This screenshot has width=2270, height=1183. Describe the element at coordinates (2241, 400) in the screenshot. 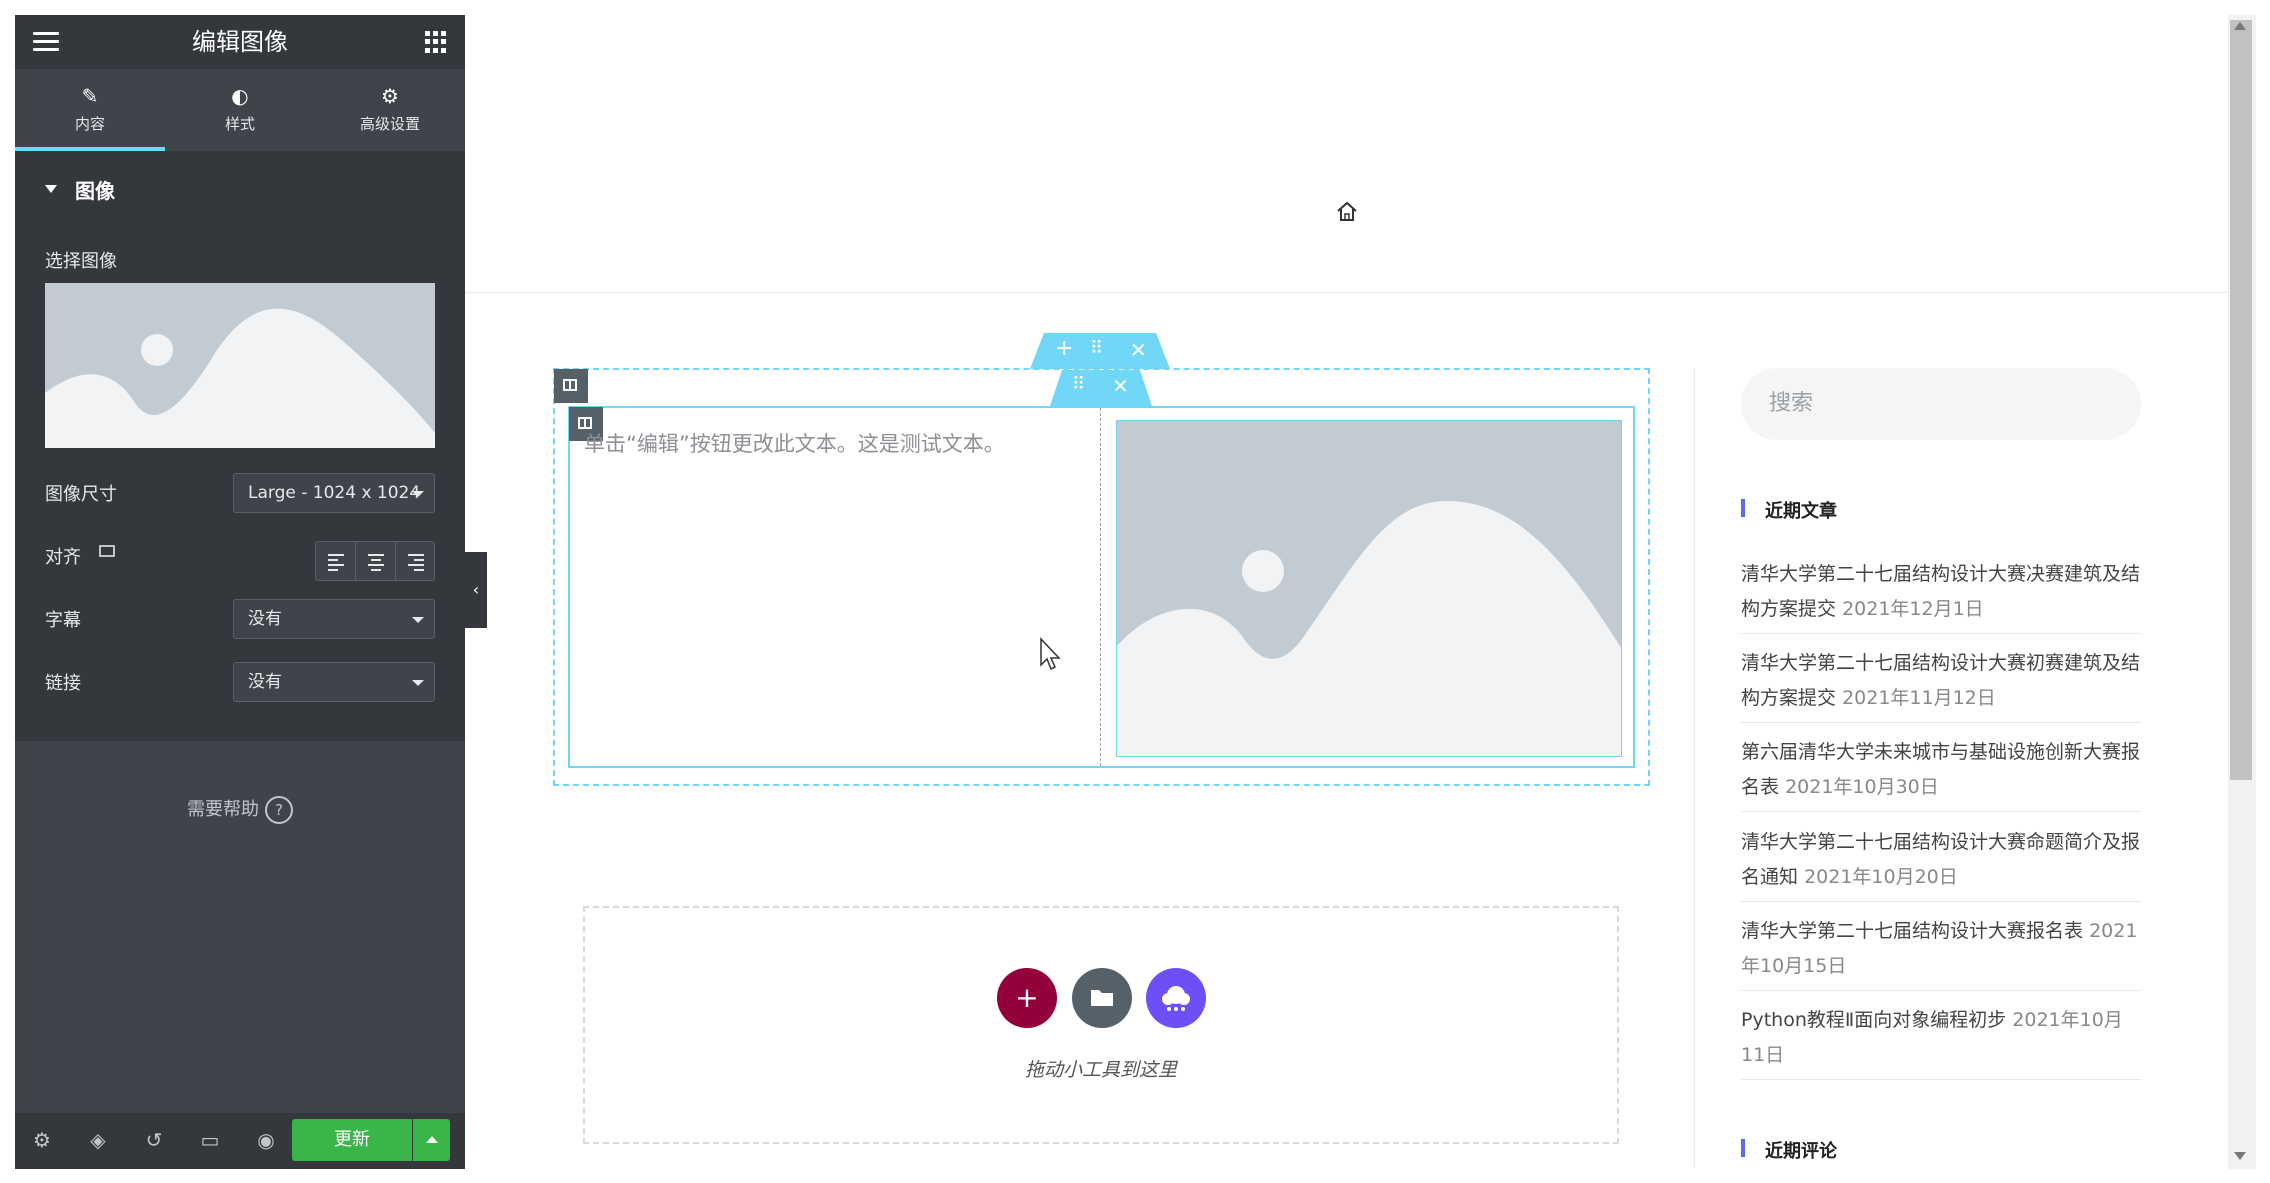

I see `scrollbar-thumb` at that location.